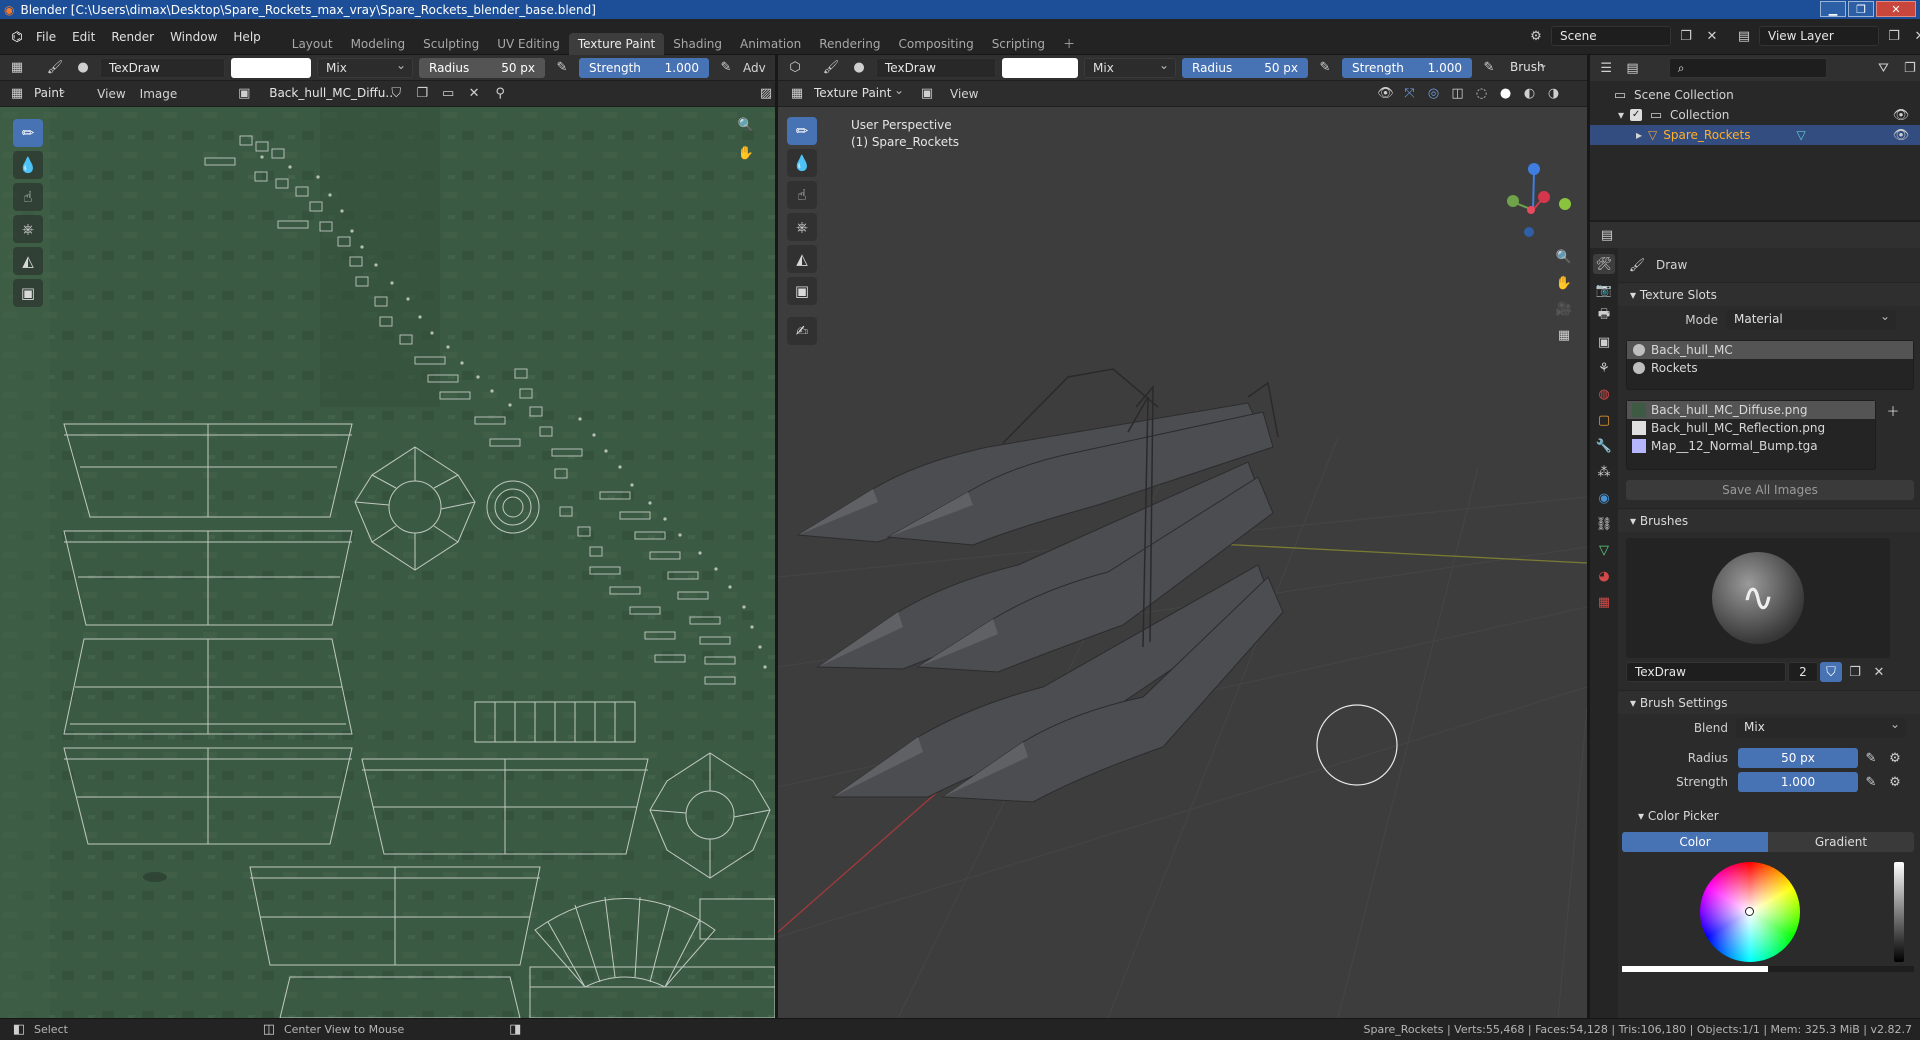  What do you see at coordinates (1564, 309) in the screenshot?
I see `camera-view-icon: 🎥` at bounding box center [1564, 309].